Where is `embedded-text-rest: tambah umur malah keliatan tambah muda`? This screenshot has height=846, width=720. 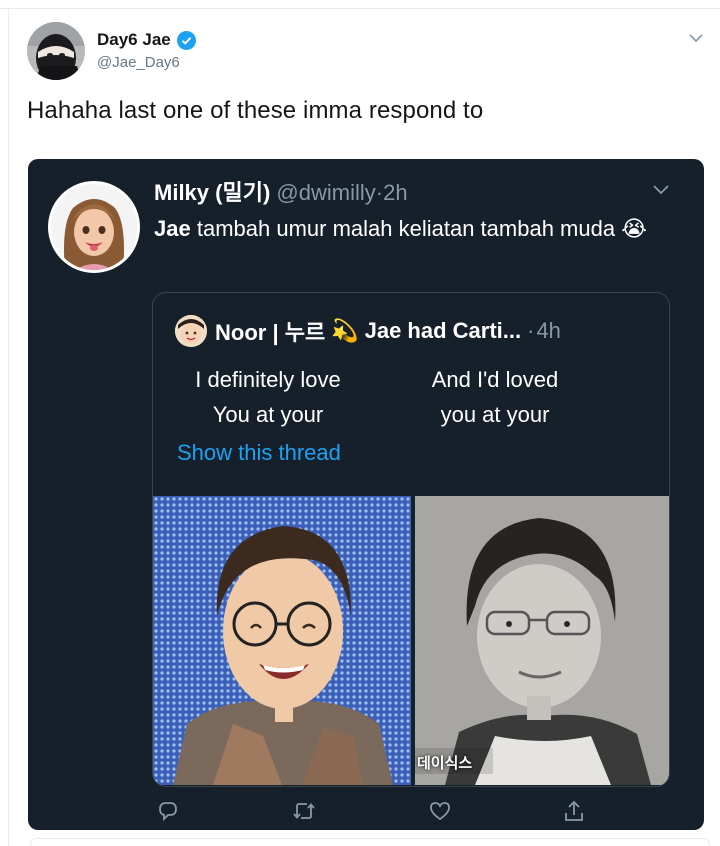 embedded-text-rest: tambah umur malah keliatan tambah muda is located at coordinates (406, 228).